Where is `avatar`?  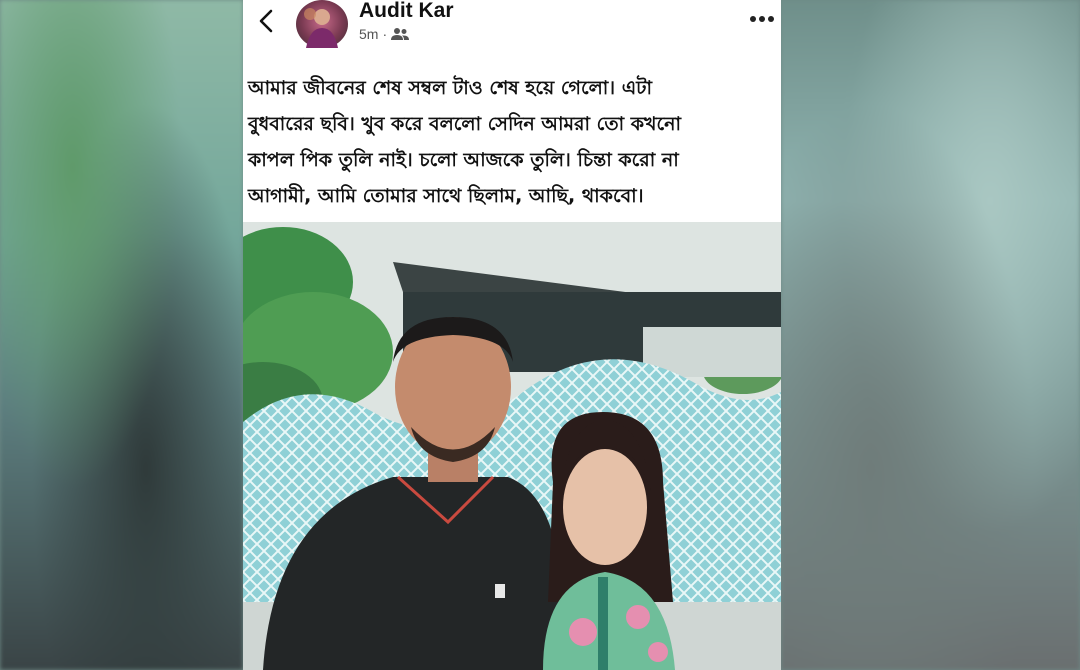
avatar is located at coordinates (322, 24).